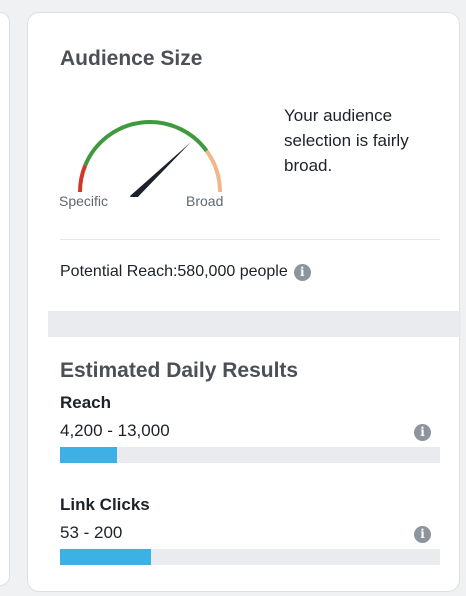 This screenshot has height=596, width=466. What do you see at coordinates (174, 271) in the screenshot?
I see `potential-reach-text: Potential Reach:580,000 people` at bounding box center [174, 271].